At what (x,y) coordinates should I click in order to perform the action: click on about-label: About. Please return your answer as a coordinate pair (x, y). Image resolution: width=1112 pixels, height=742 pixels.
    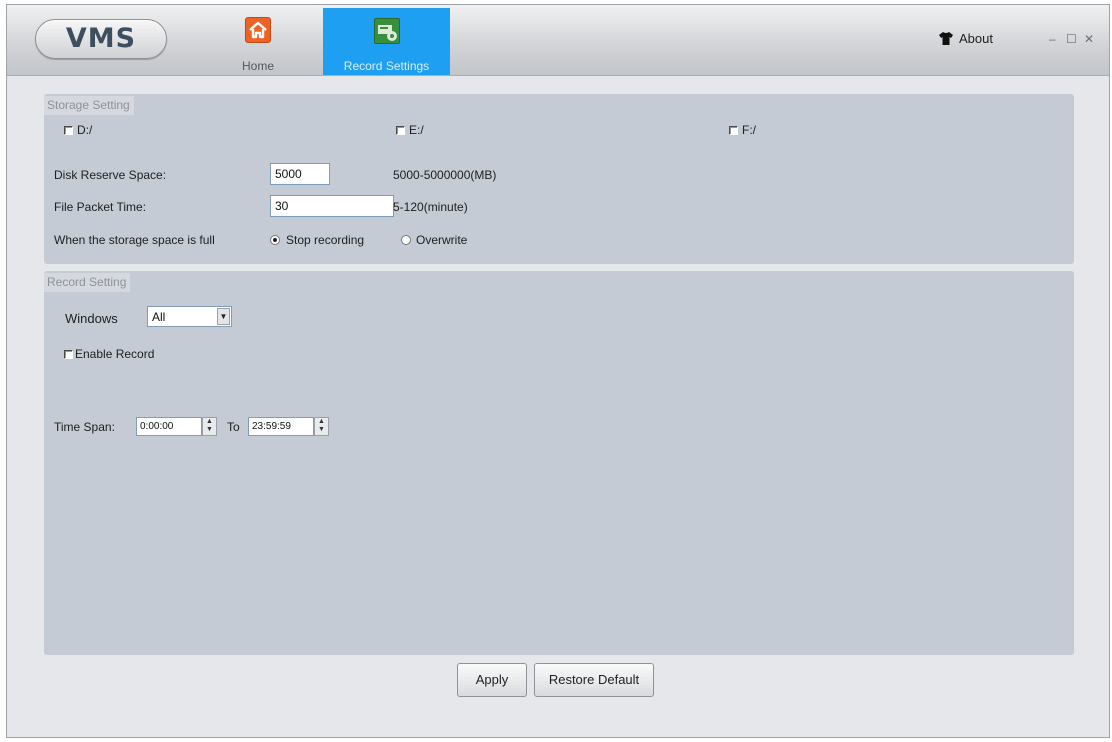
    Looking at the image, I should click on (976, 38).